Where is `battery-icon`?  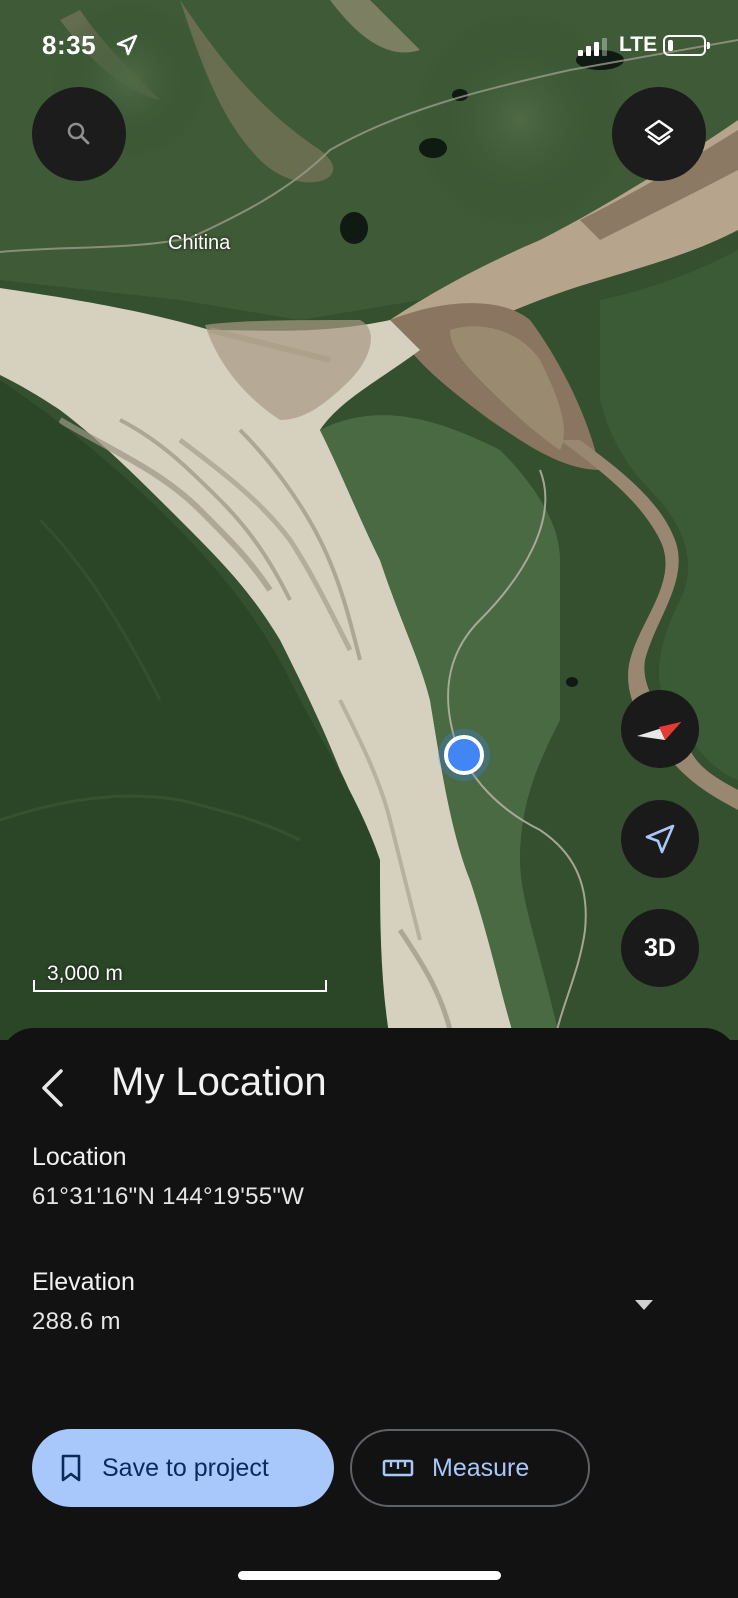
battery-icon is located at coordinates (686, 45).